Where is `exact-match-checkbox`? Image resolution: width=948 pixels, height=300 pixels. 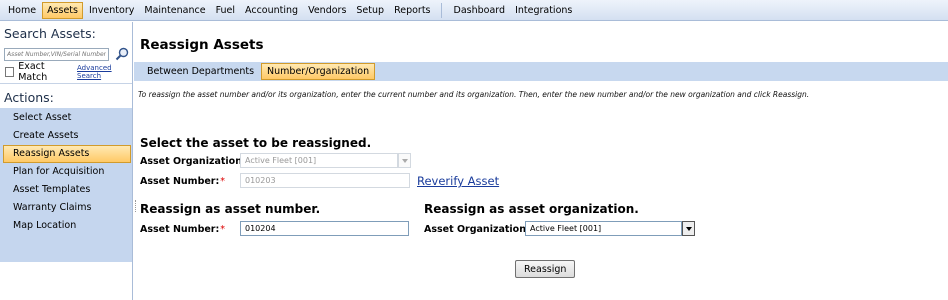
exact-match-checkbox is located at coordinates (10, 71).